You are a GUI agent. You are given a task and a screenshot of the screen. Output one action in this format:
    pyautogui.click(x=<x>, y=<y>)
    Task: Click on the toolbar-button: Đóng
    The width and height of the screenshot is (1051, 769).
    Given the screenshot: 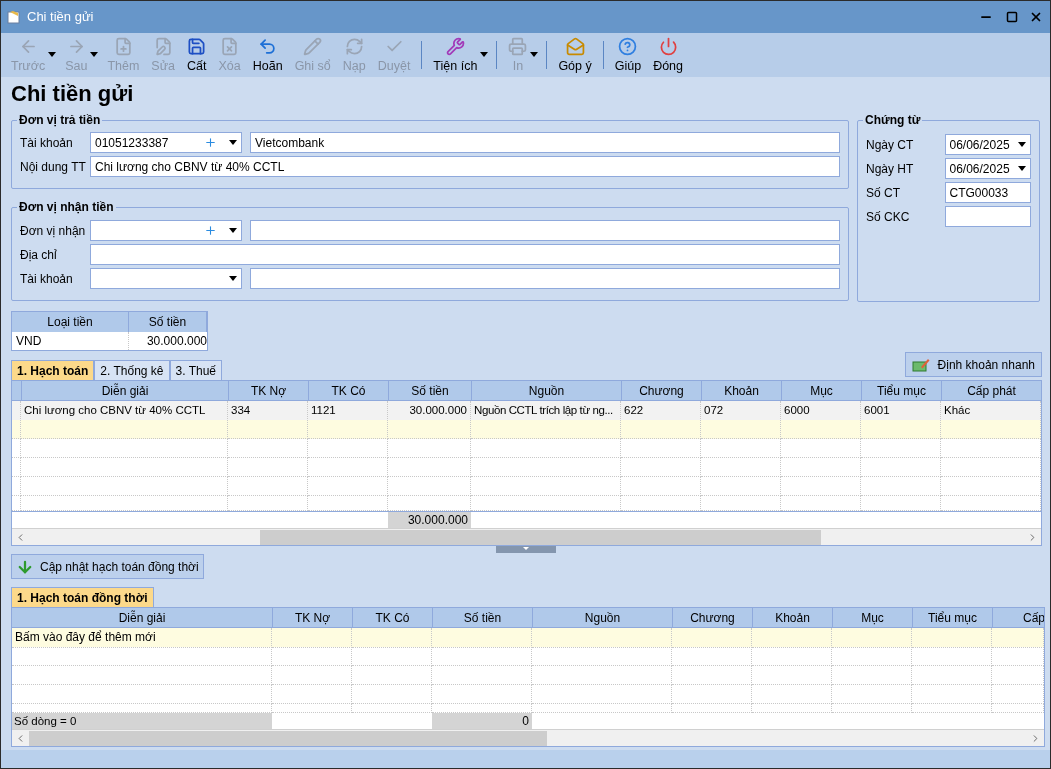 What is the action you would take?
    pyautogui.click(x=668, y=55)
    